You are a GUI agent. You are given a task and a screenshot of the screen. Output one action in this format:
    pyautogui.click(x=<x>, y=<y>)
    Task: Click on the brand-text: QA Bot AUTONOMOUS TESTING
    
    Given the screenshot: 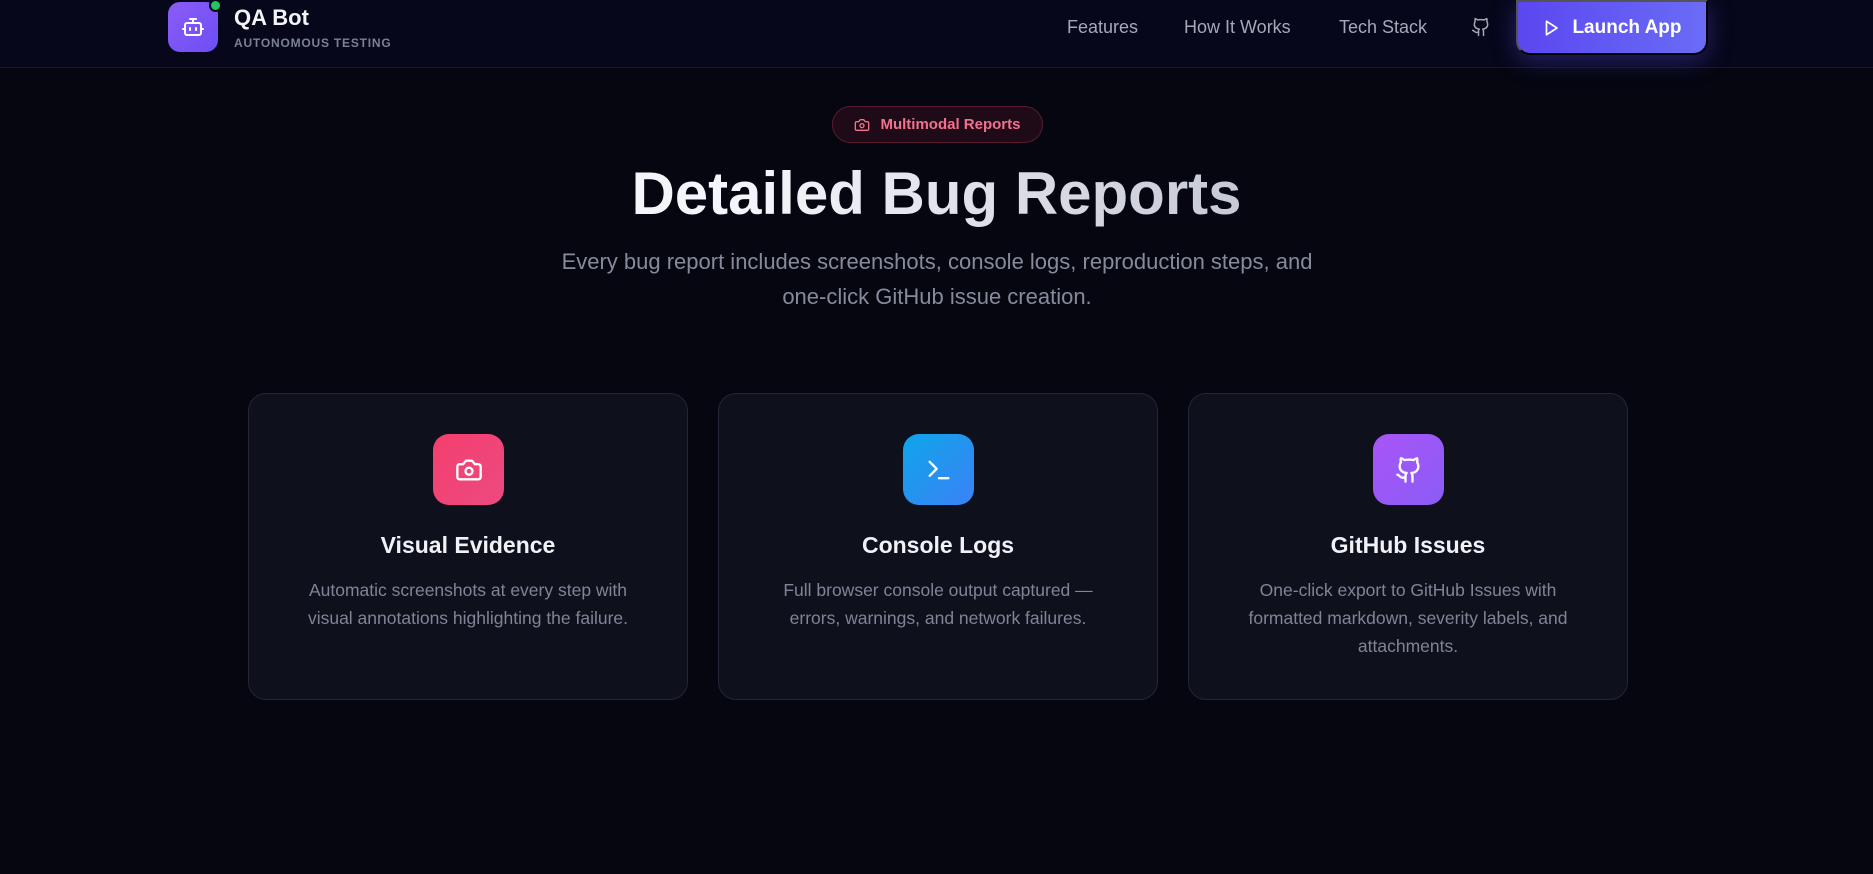 What is the action you would take?
    pyautogui.click(x=313, y=27)
    